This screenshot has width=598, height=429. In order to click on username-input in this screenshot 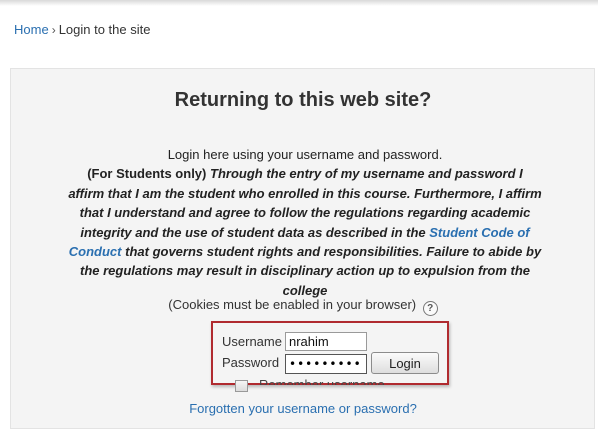, I will do `click(326, 341)`.